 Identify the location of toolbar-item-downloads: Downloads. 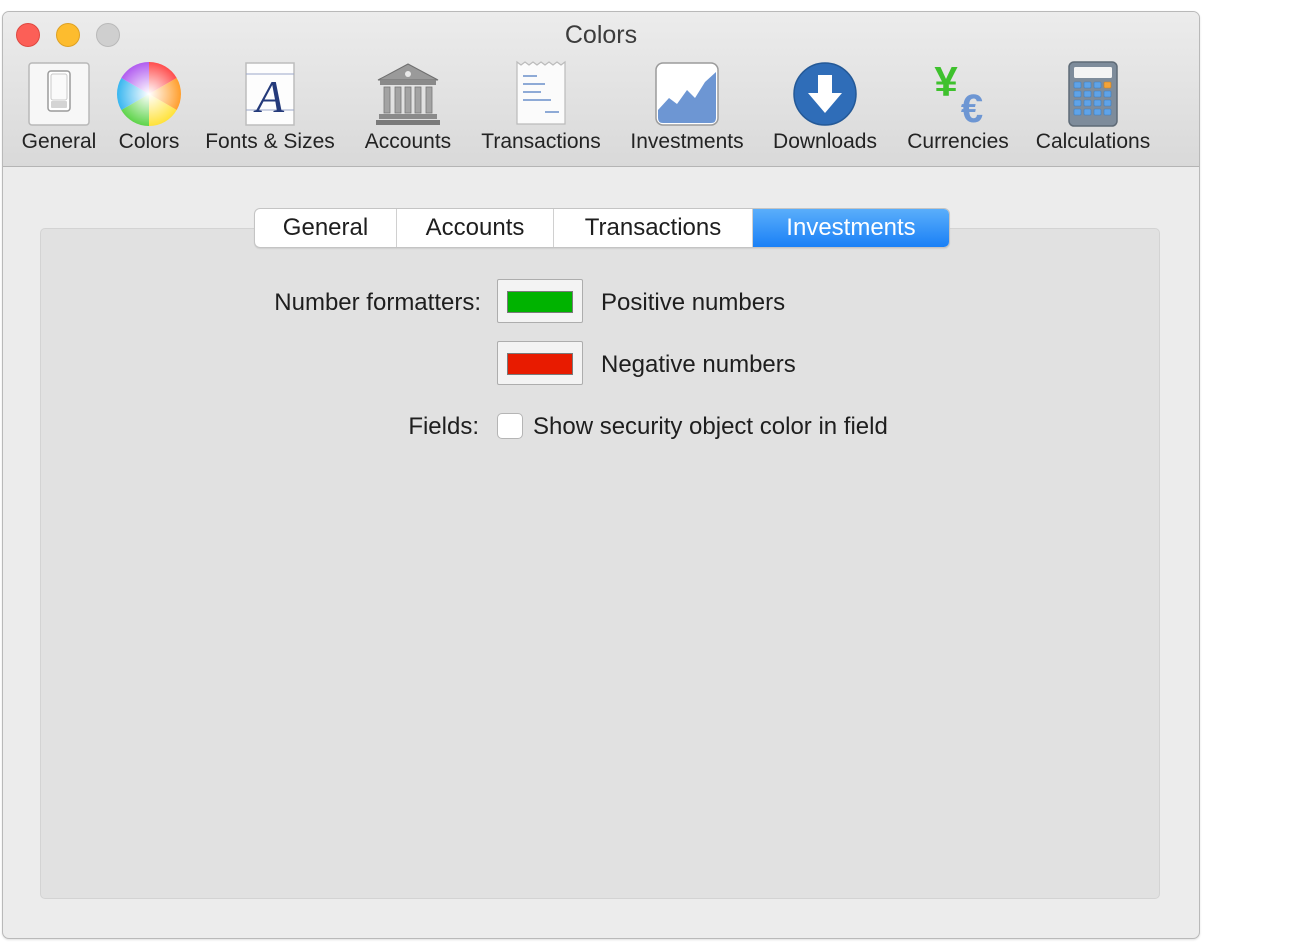
(825, 110).